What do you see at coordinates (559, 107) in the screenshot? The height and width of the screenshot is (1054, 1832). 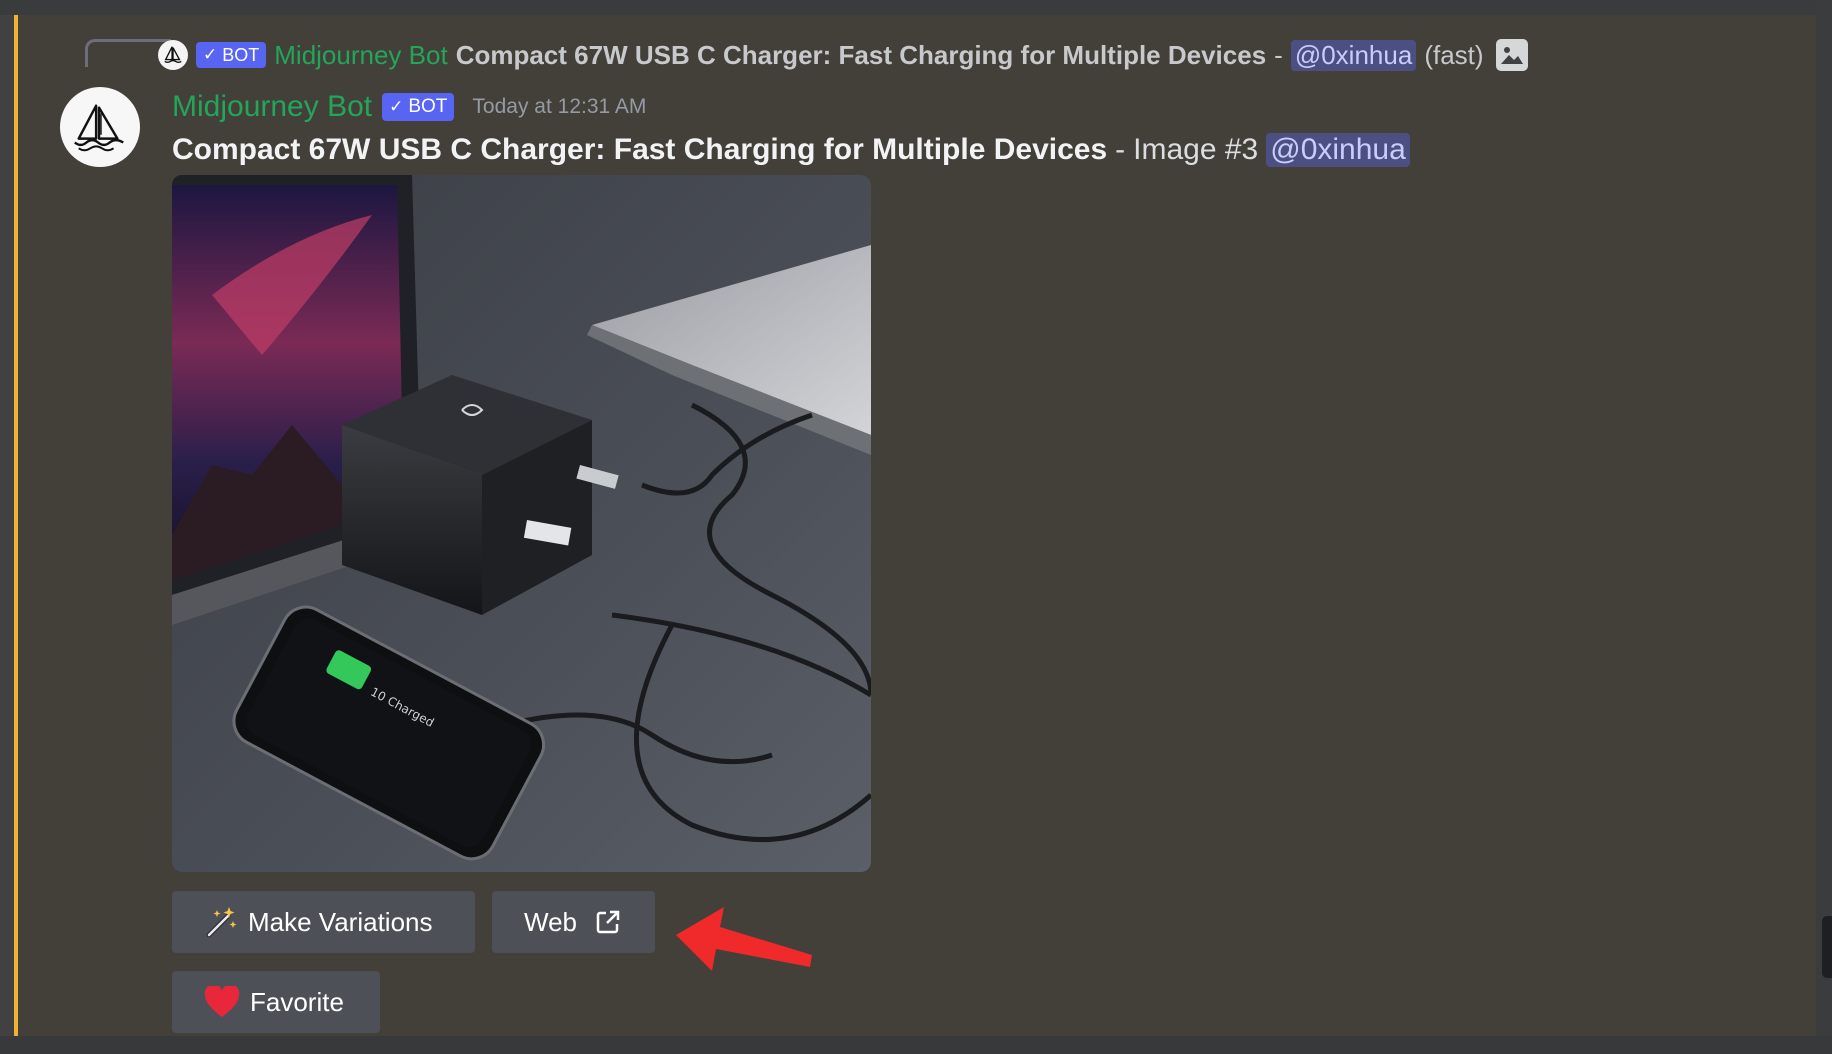 I see `timestamp: Today at 12:31 AM` at bounding box center [559, 107].